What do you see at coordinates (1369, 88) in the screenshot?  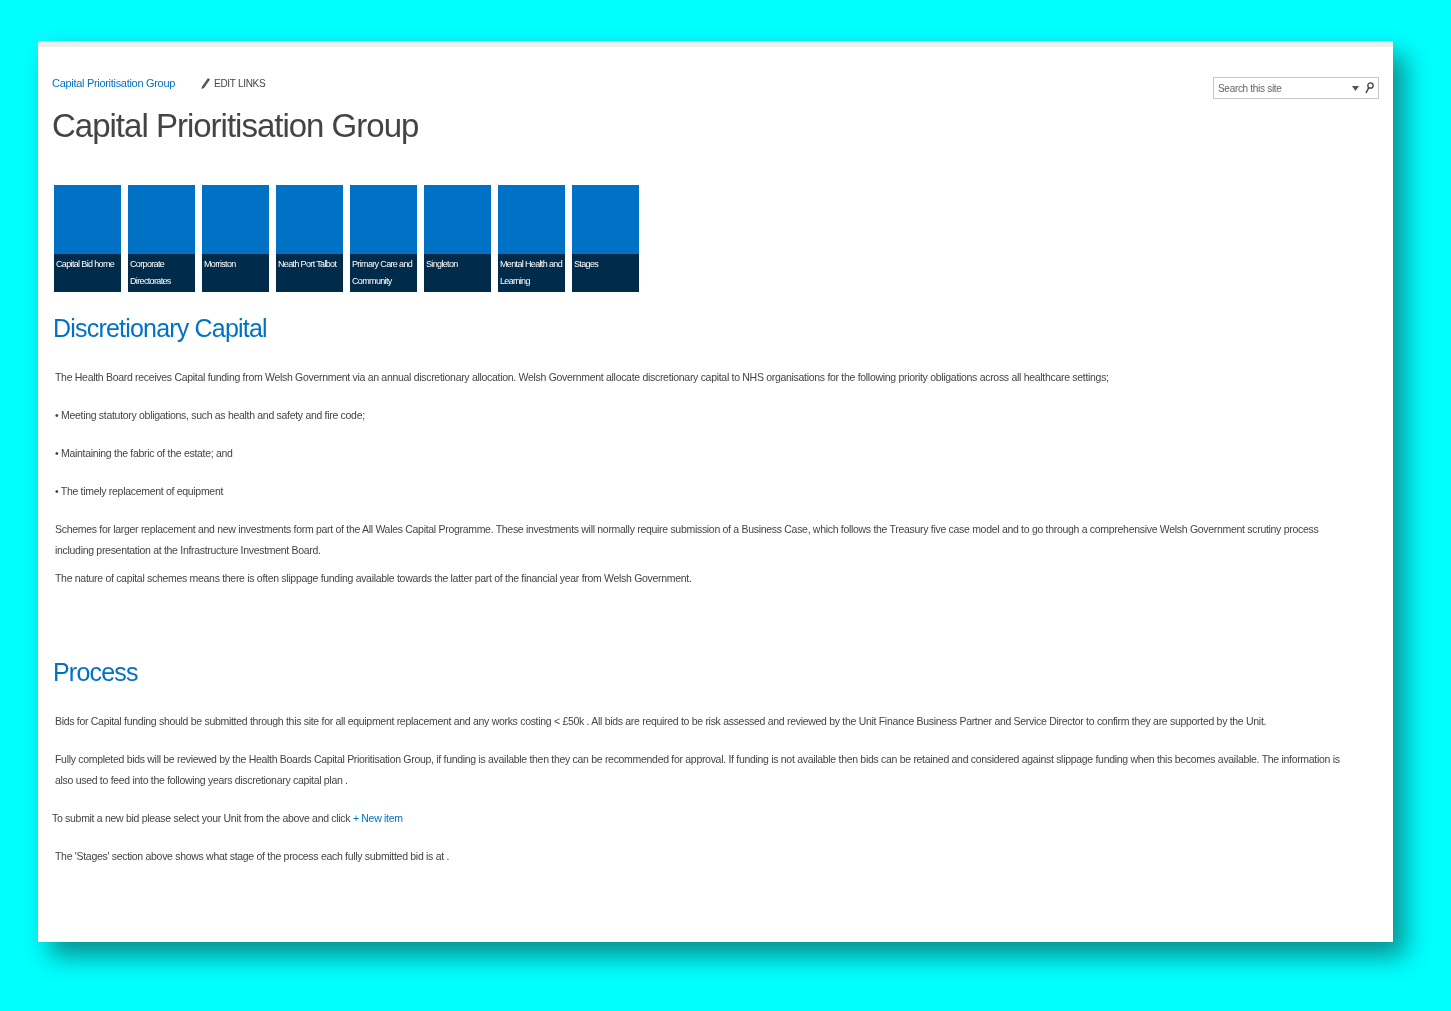 I see `search-icon` at bounding box center [1369, 88].